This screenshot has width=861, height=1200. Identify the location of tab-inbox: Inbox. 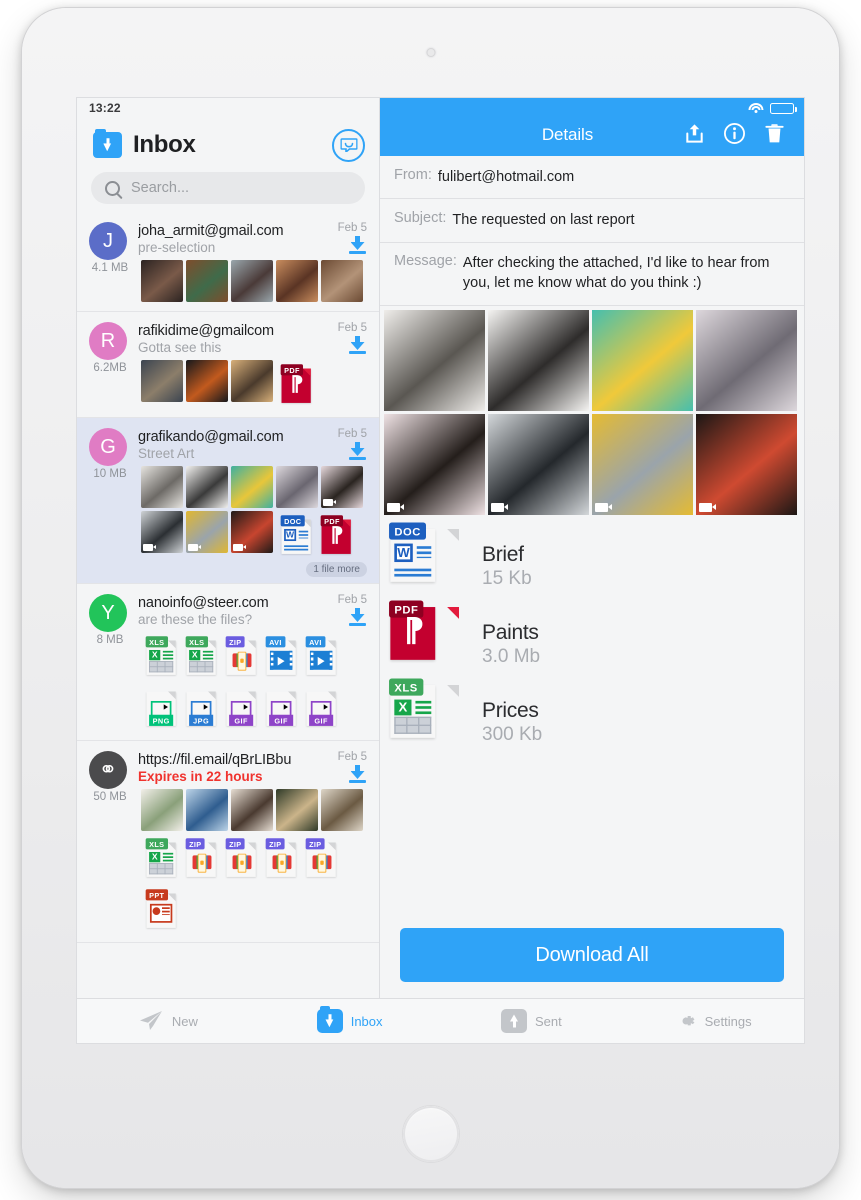
(350, 1021).